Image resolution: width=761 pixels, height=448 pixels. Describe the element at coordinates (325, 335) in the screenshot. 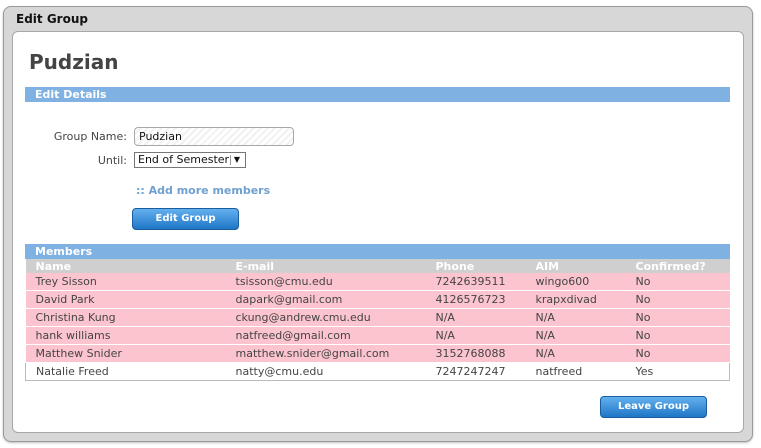

I see `member-email: natfreed@gmail.com` at that location.